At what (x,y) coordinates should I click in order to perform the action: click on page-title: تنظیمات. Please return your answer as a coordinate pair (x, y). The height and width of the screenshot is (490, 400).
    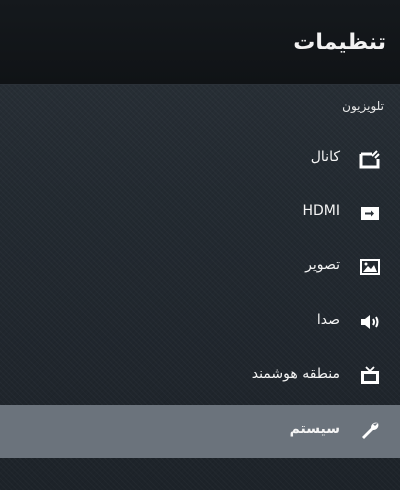
    Looking at the image, I should click on (339, 42).